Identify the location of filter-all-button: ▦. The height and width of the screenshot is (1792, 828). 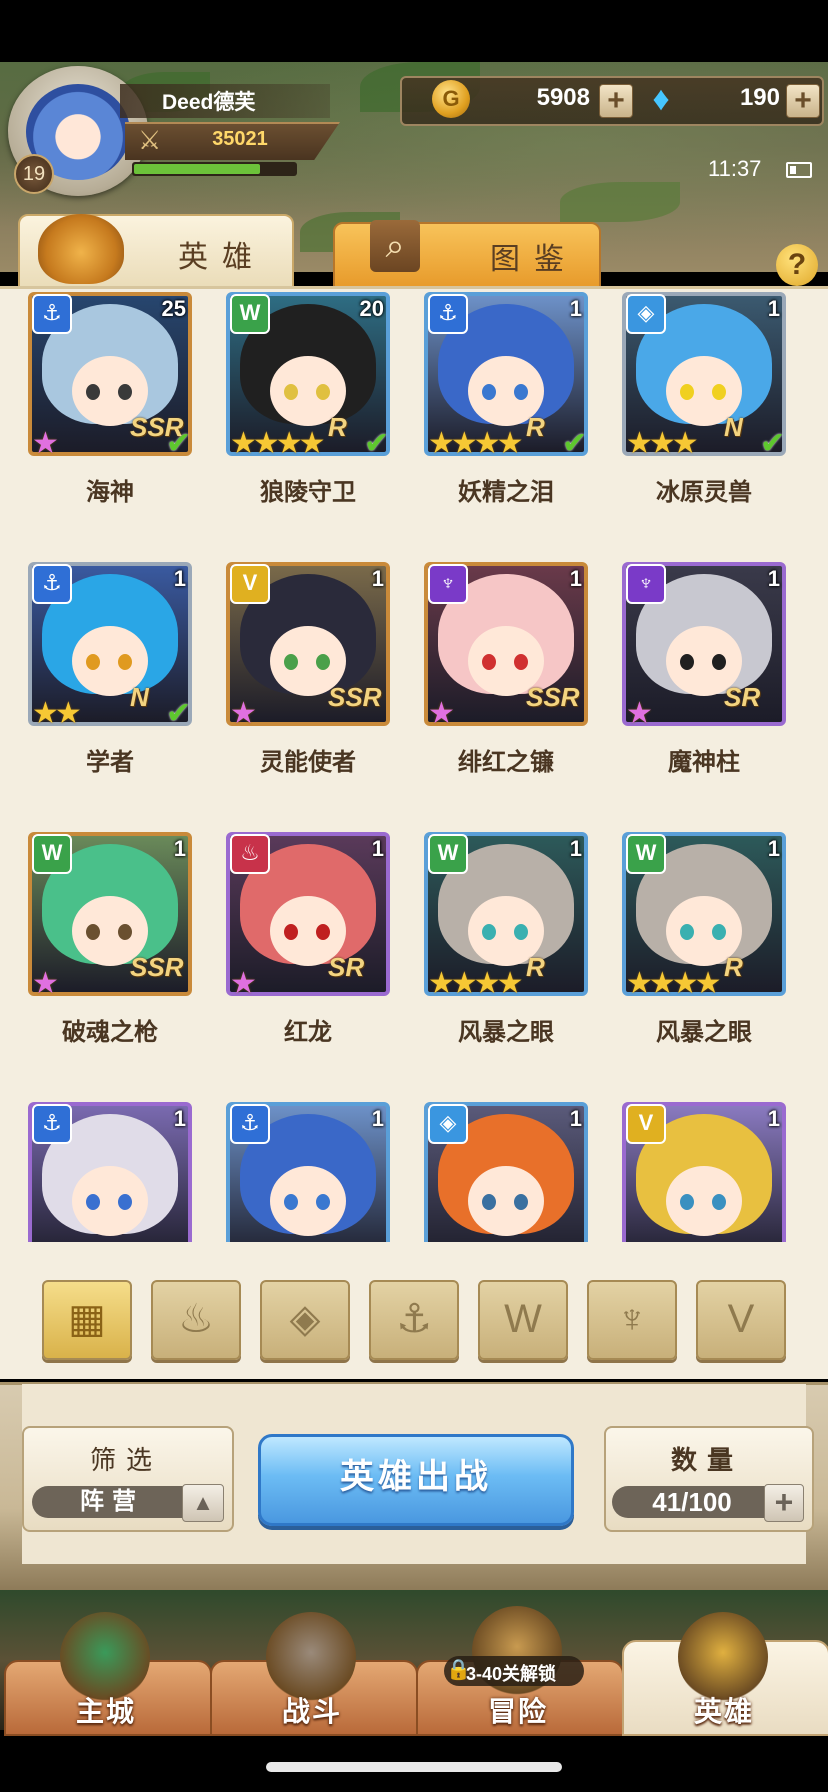
(87, 1320).